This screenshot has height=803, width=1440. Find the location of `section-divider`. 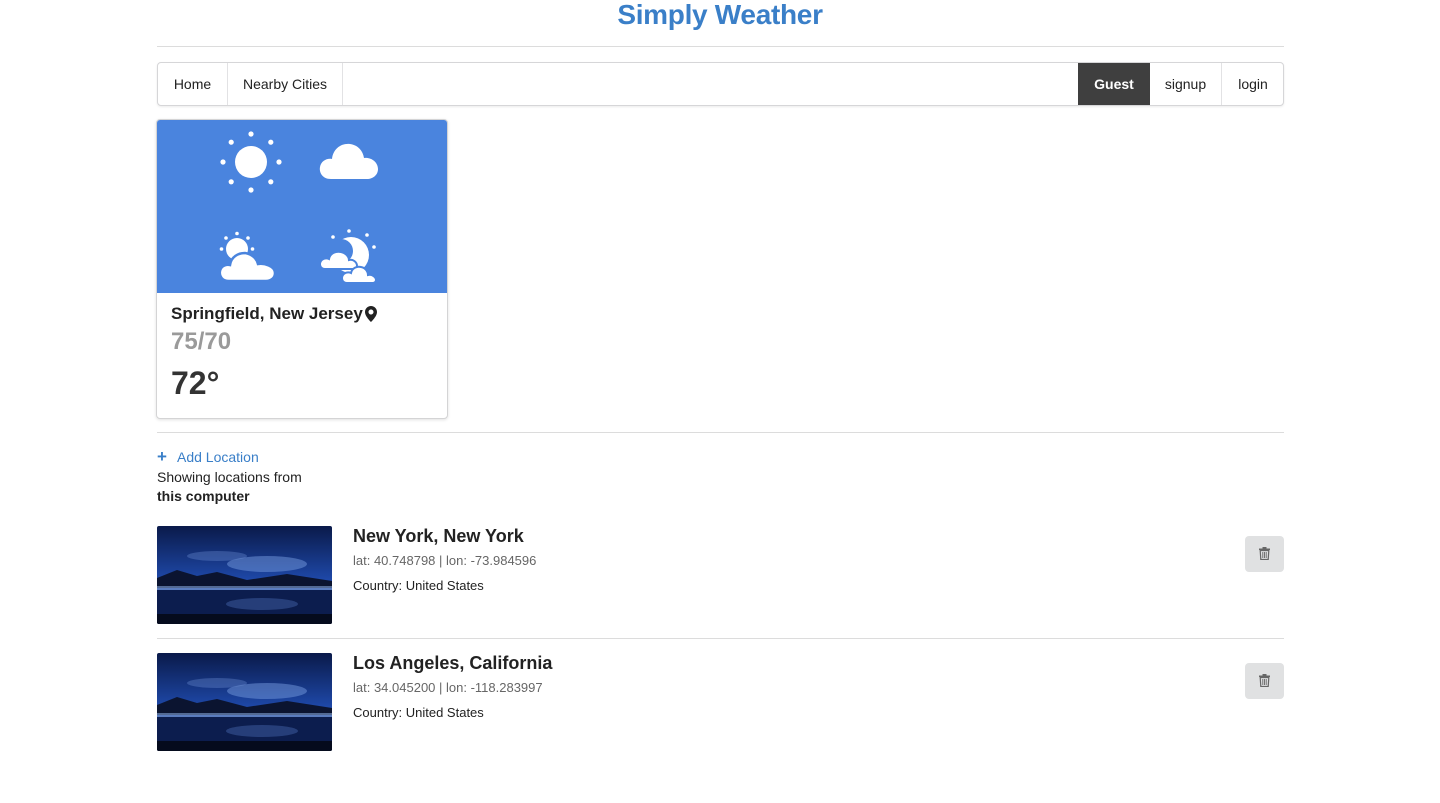

section-divider is located at coordinates (720, 432).